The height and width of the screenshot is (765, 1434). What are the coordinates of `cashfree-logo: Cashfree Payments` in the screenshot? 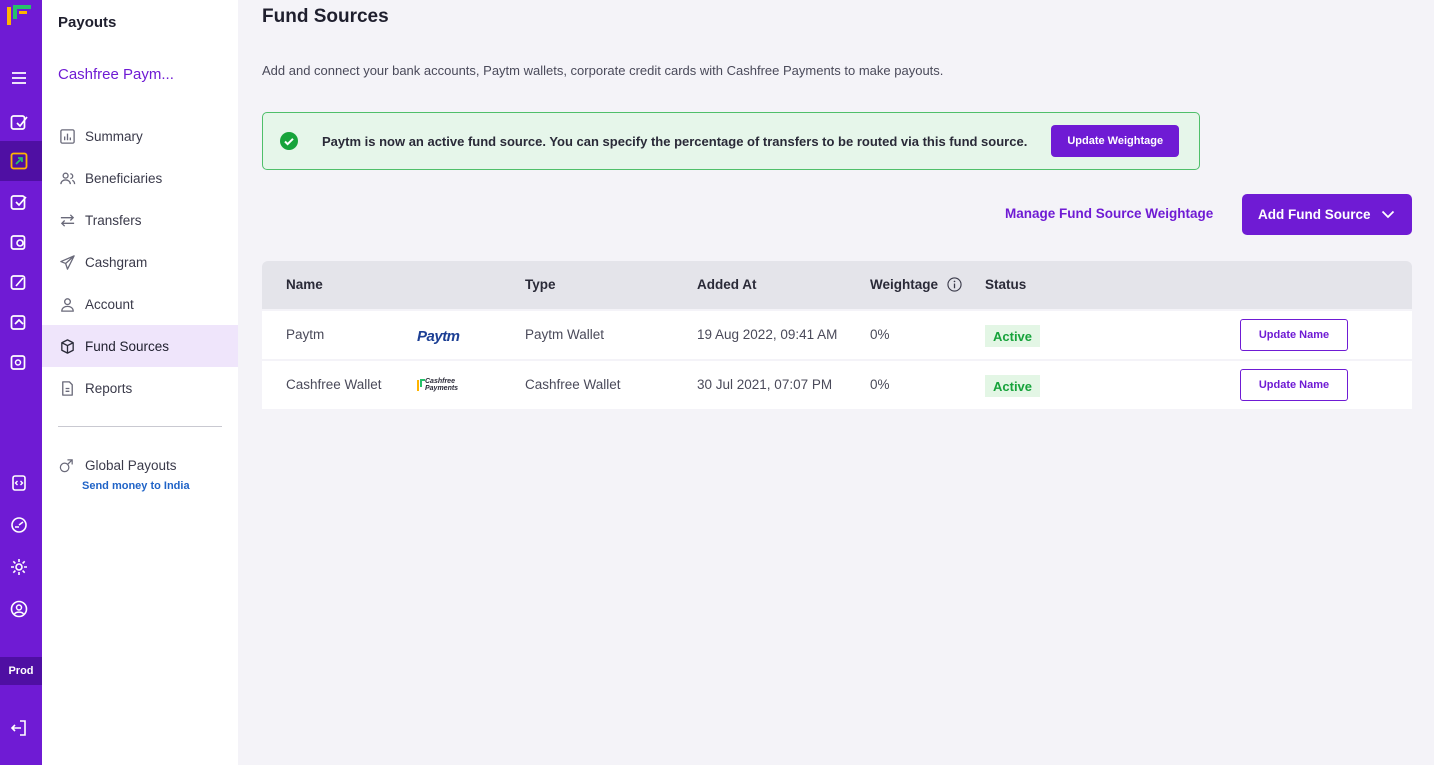 It's located at (437, 385).